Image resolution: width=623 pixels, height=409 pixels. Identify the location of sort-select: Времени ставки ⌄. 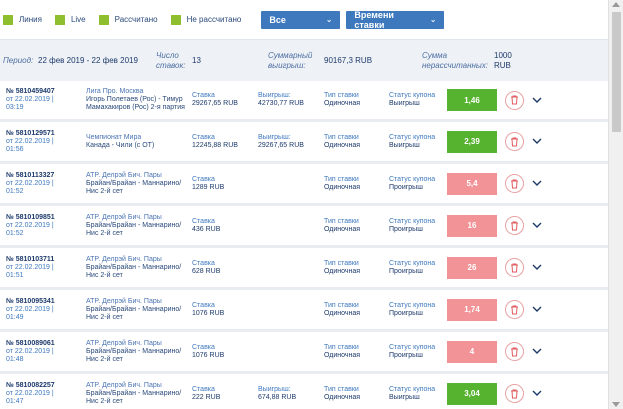
(395, 20).